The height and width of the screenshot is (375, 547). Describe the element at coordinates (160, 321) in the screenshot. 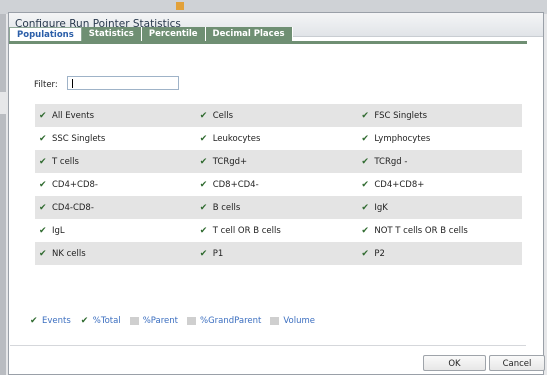

I see `stat-label: %Parent` at that location.